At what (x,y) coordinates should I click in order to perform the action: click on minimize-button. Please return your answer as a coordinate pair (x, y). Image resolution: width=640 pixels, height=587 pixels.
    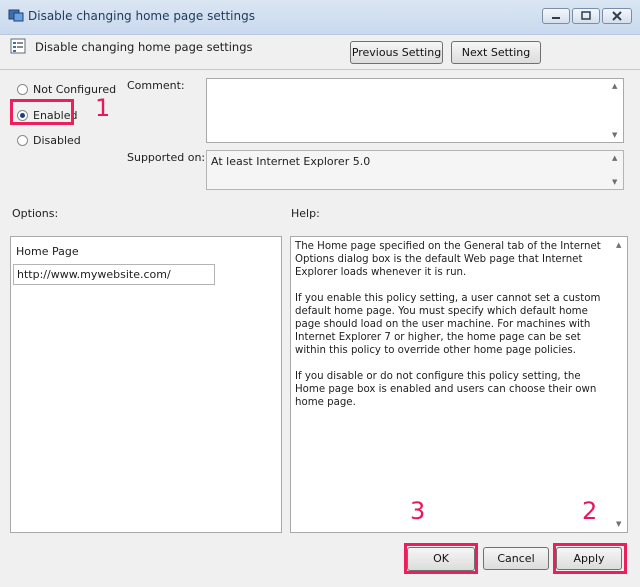
    Looking at the image, I should click on (556, 16).